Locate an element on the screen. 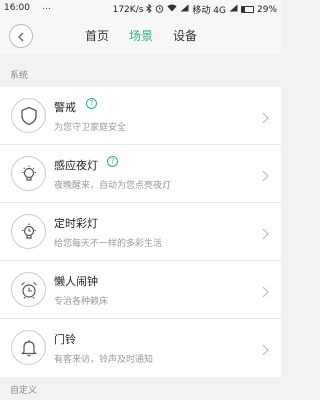  list-item-guard: 警戒 ? 为您守卫家庭安全 is located at coordinates (140, 116).